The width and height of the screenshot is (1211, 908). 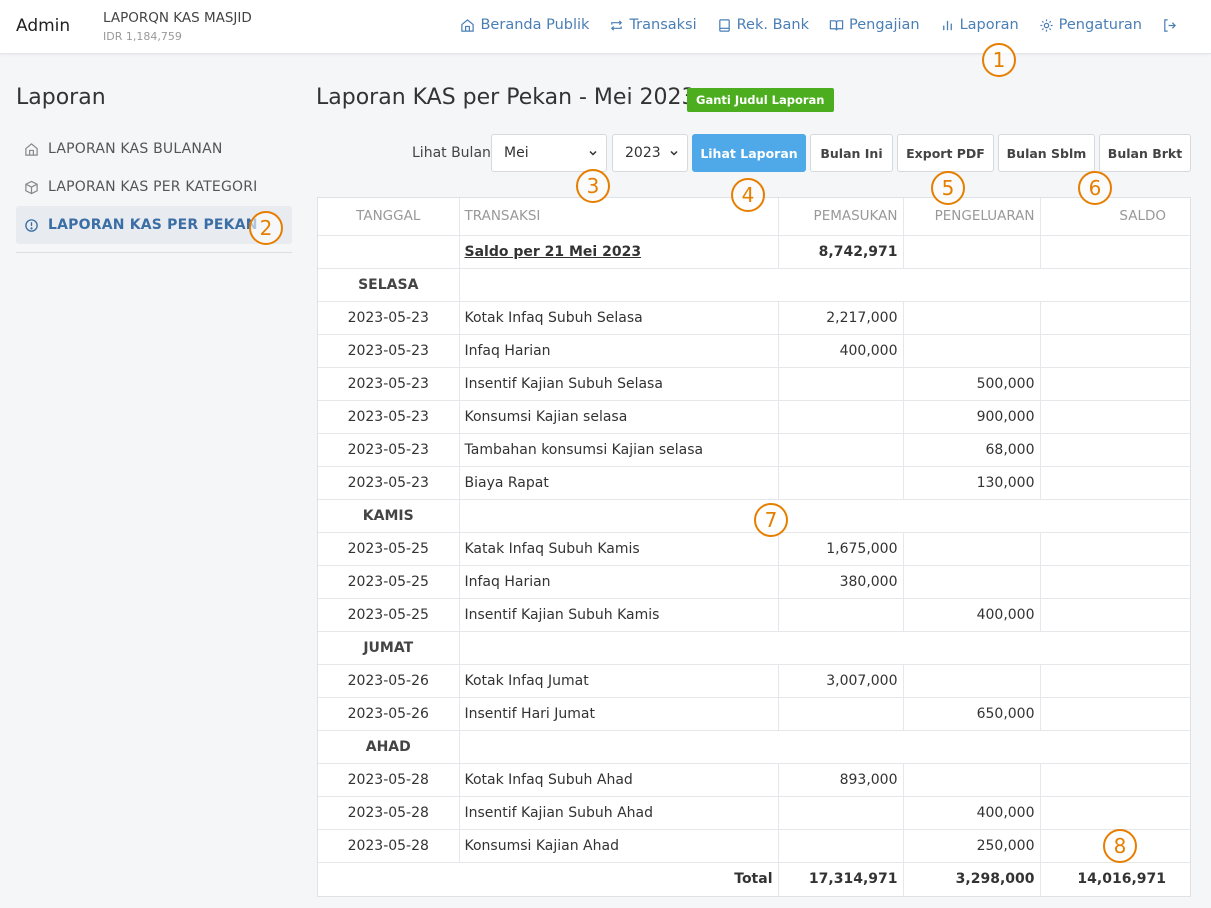 What do you see at coordinates (1121, 879) in the screenshot?
I see `total-balance: 14,016,971` at bounding box center [1121, 879].